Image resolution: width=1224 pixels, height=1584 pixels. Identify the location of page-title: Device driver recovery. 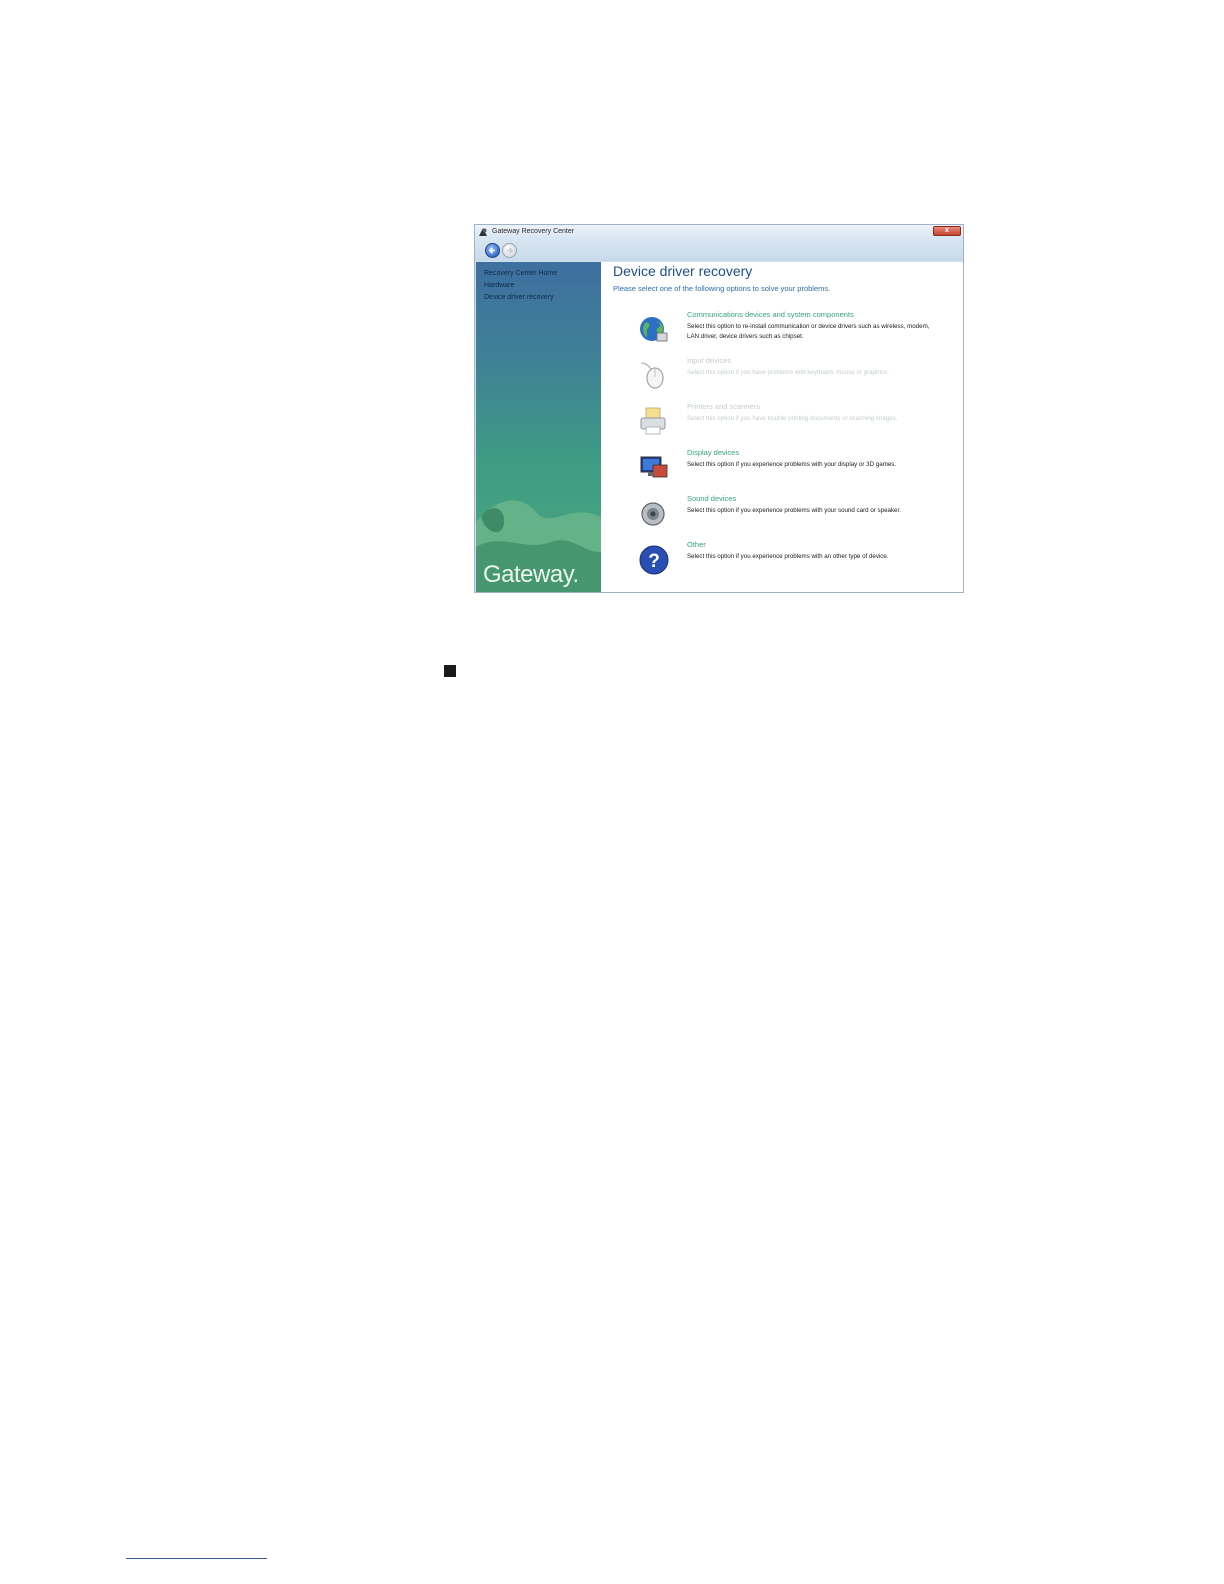
(683, 271).